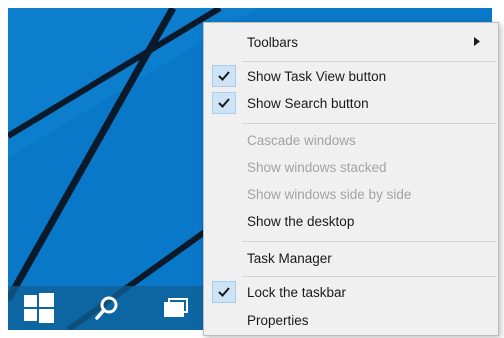 The width and height of the screenshot is (504, 338). I want to click on menu-item-label: Lock the taskbar, so click(297, 292).